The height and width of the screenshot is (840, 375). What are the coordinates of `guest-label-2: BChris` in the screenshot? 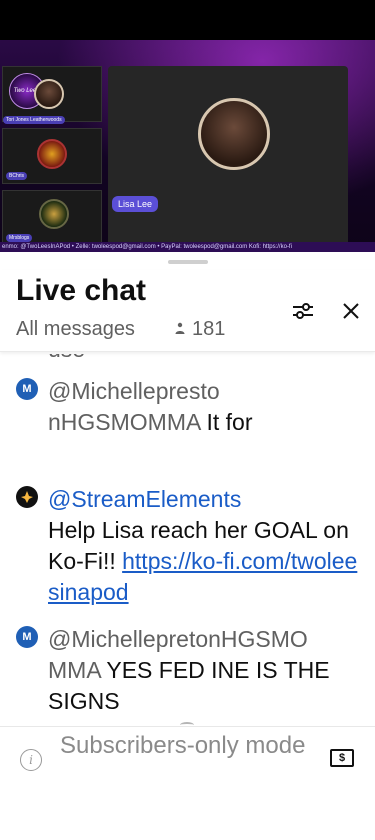 It's located at (17, 176).